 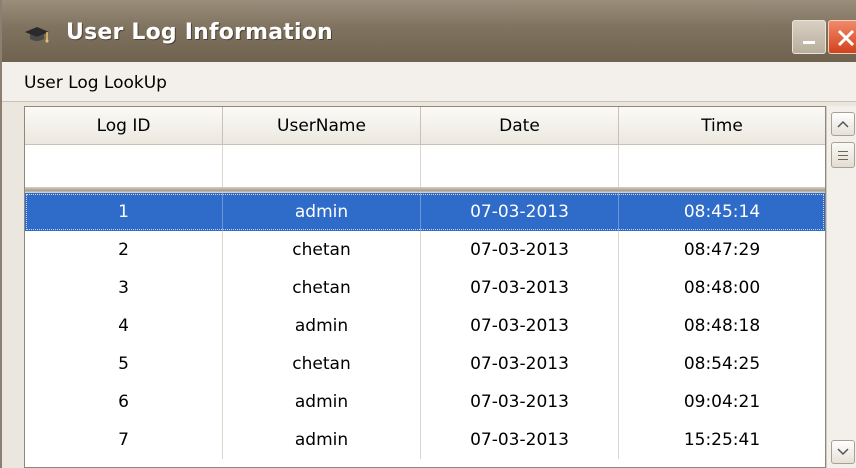 I want to click on scroll-down-button, so click(x=843, y=452).